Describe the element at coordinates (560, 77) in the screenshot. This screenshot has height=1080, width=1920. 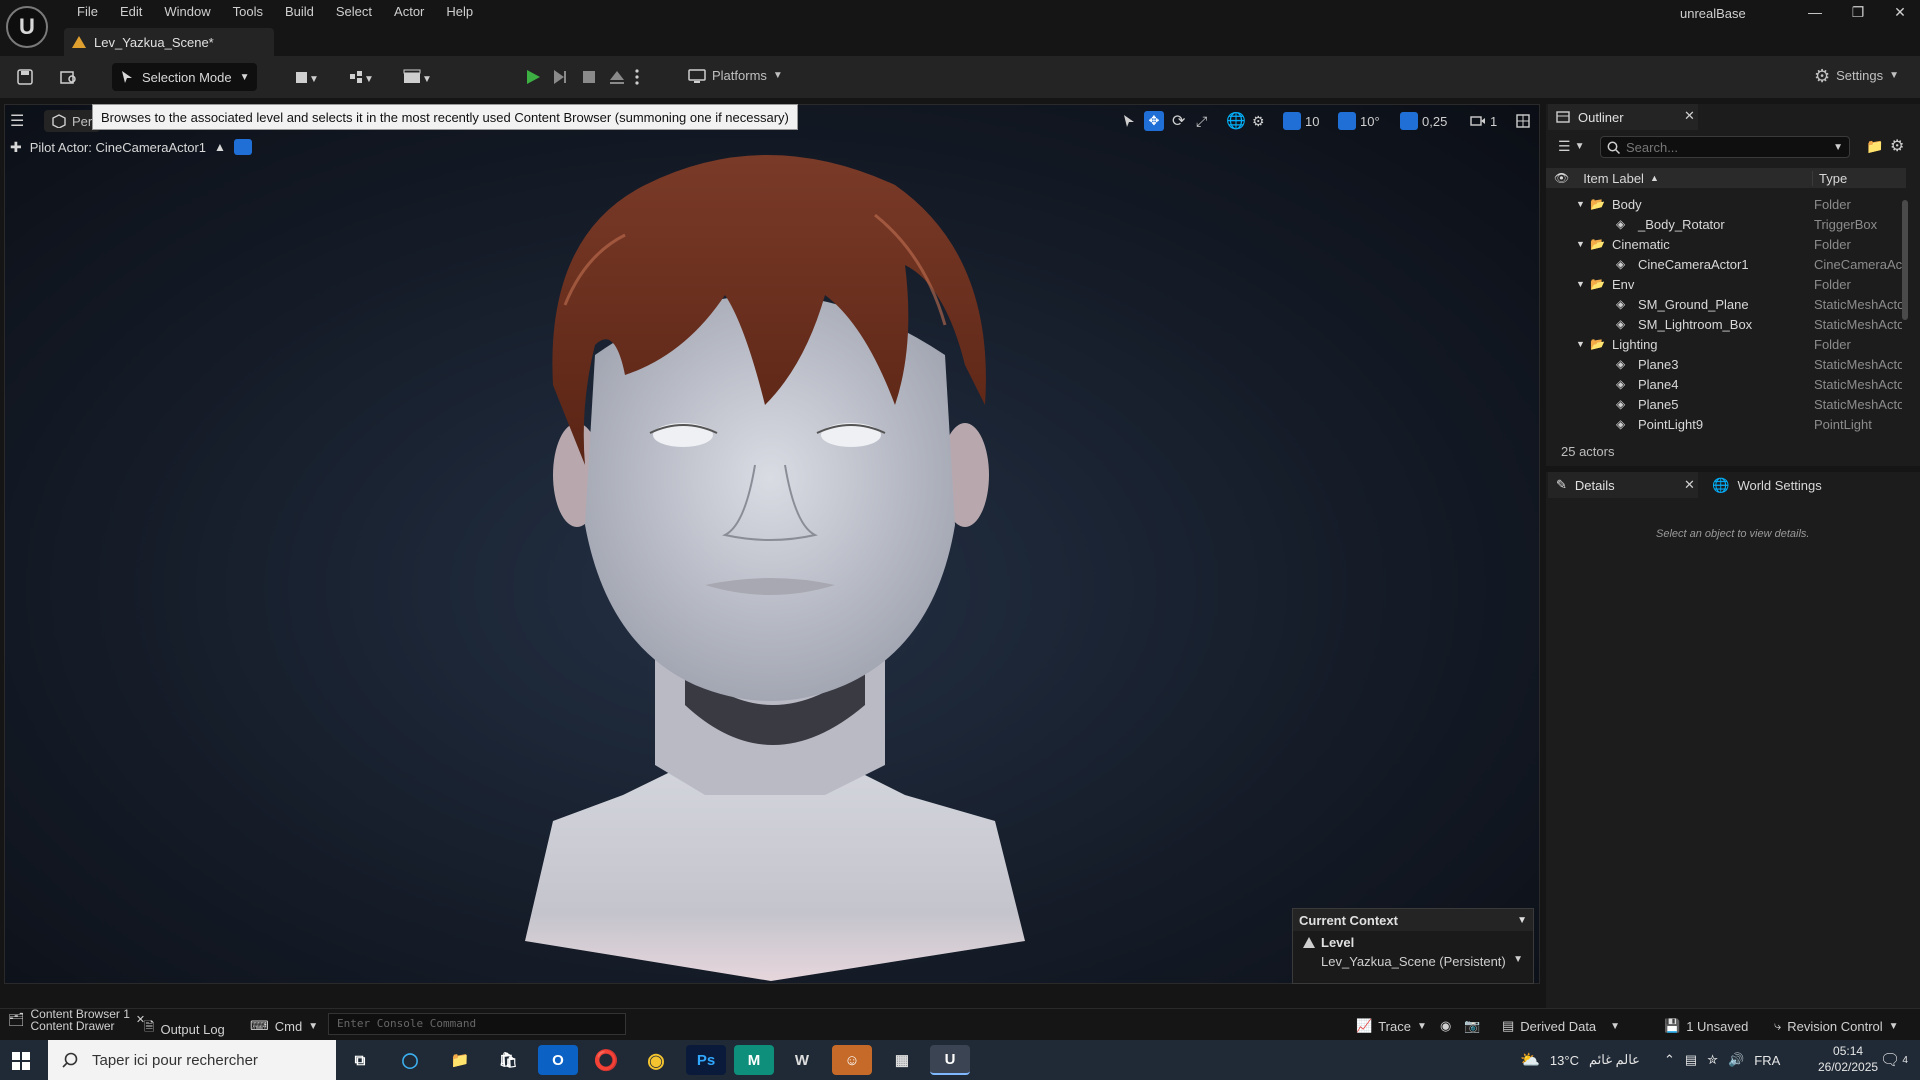
I see `advance-frame-icon` at that location.